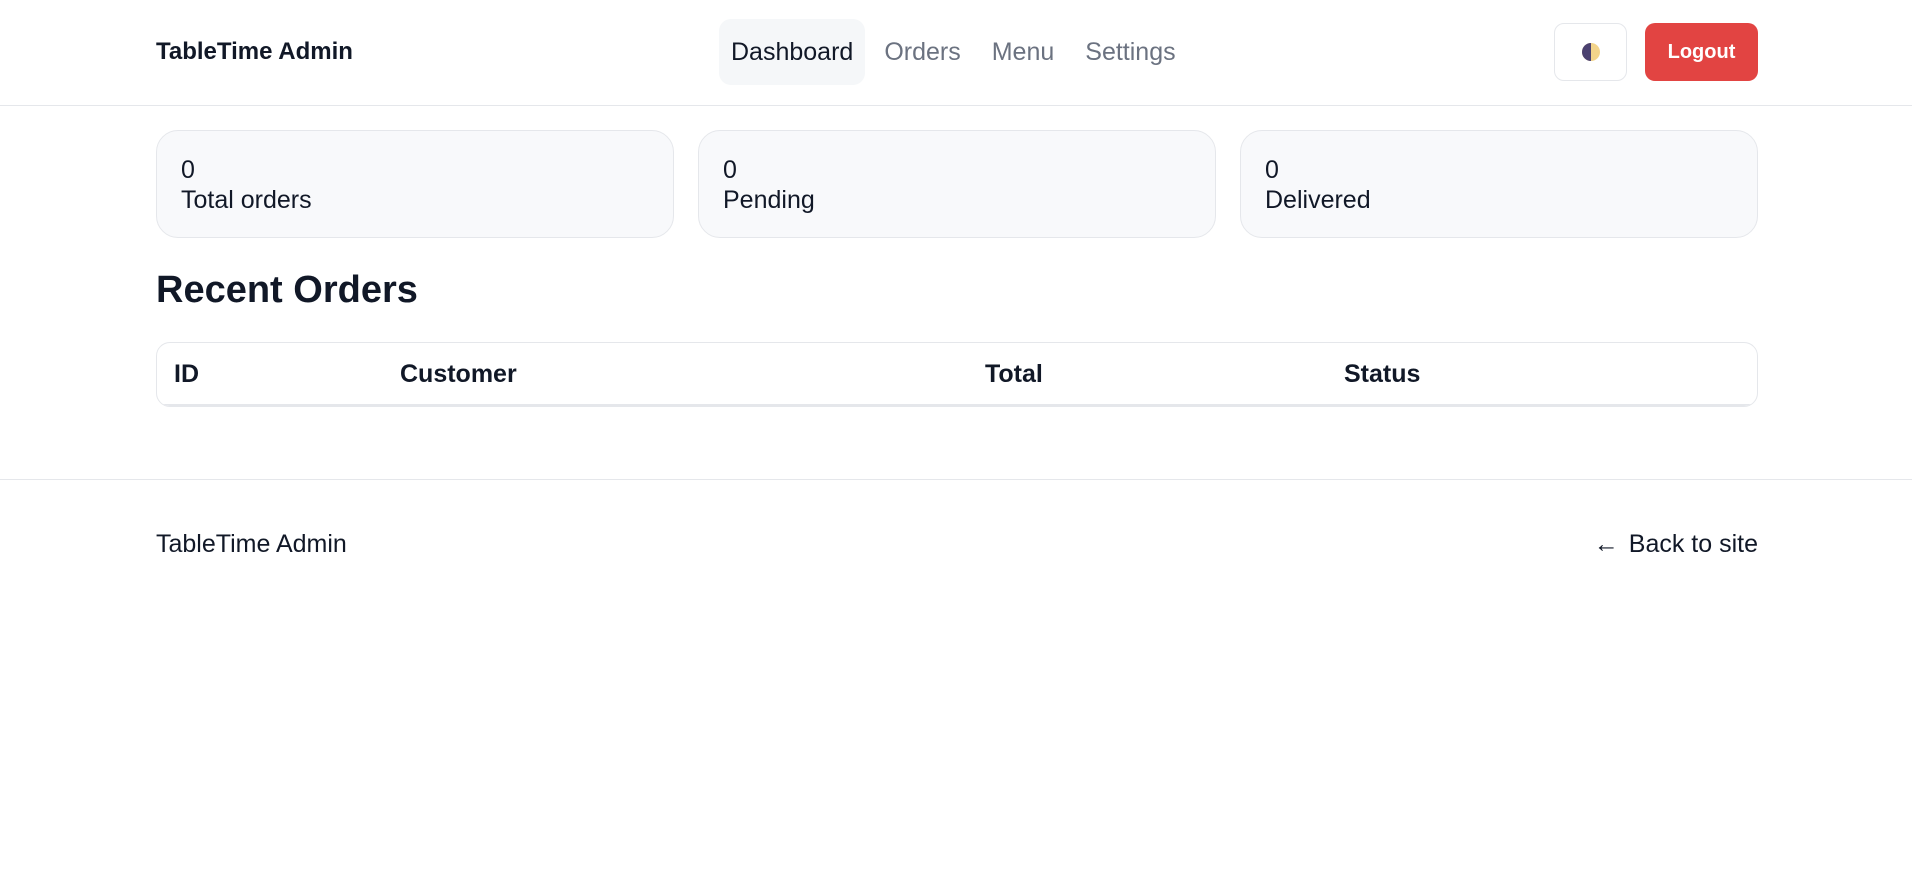 The width and height of the screenshot is (1912, 870). What do you see at coordinates (1014, 374) in the screenshot?
I see `column-header-total: Total` at bounding box center [1014, 374].